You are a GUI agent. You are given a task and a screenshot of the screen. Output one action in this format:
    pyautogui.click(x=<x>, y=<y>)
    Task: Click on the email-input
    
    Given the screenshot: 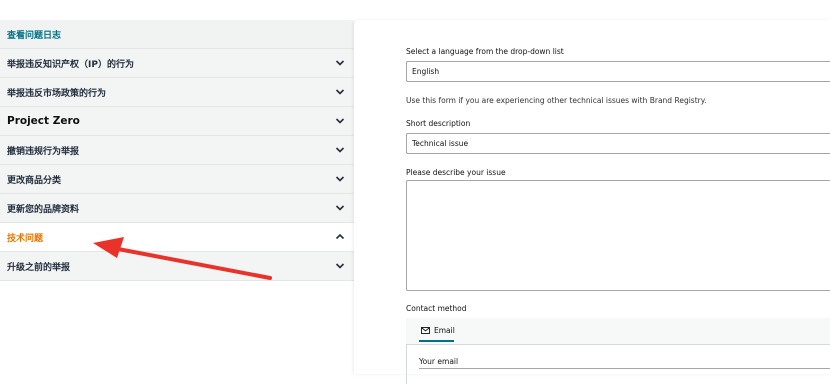 What is the action you would take?
    pyautogui.click(x=624, y=368)
    